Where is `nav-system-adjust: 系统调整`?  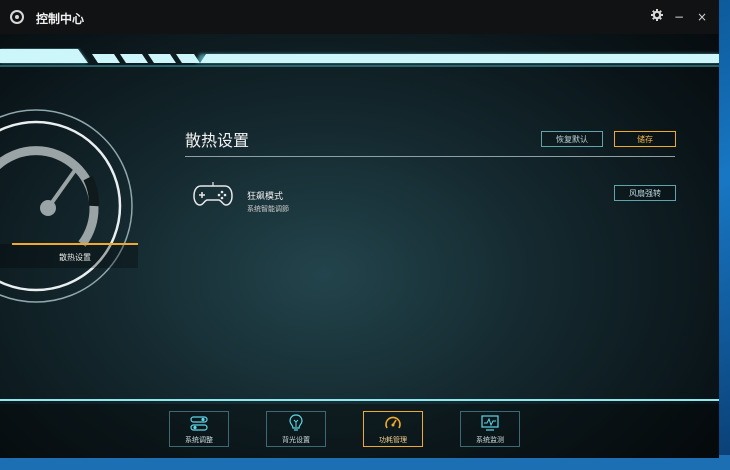 nav-system-adjust: 系统调整 is located at coordinates (199, 429).